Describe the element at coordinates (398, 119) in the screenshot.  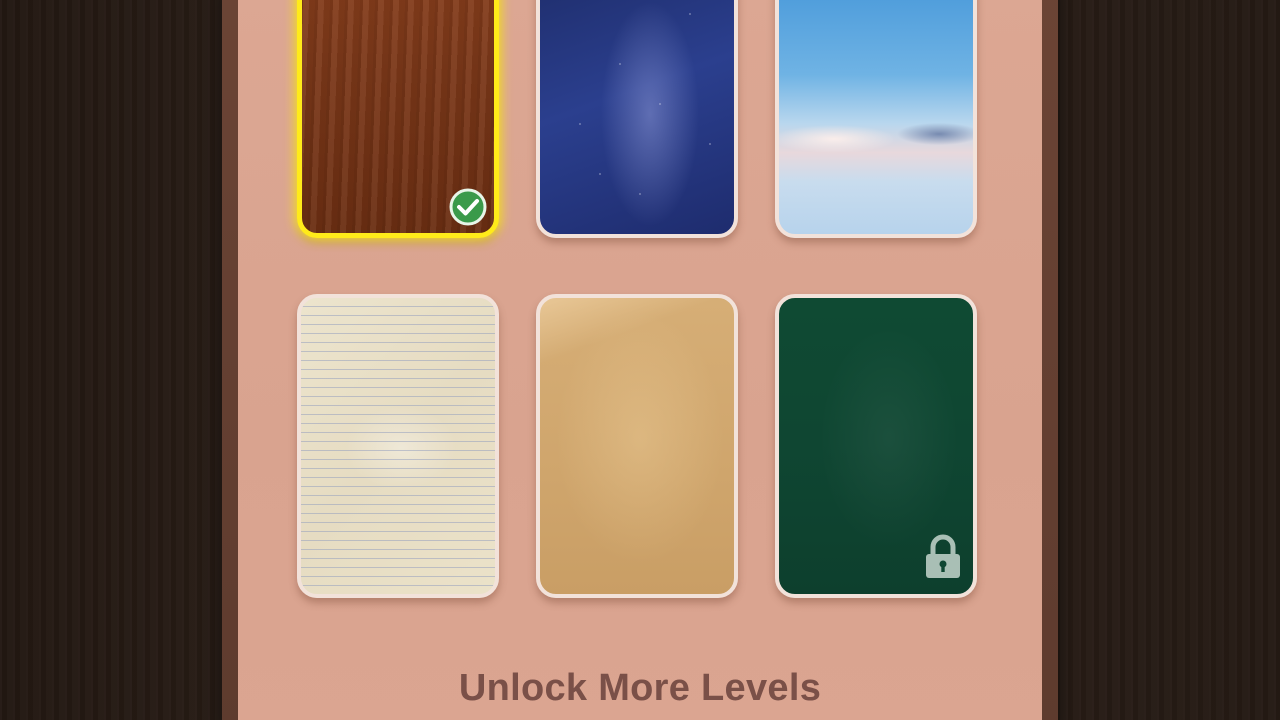
I see `background-option-wood` at that location.